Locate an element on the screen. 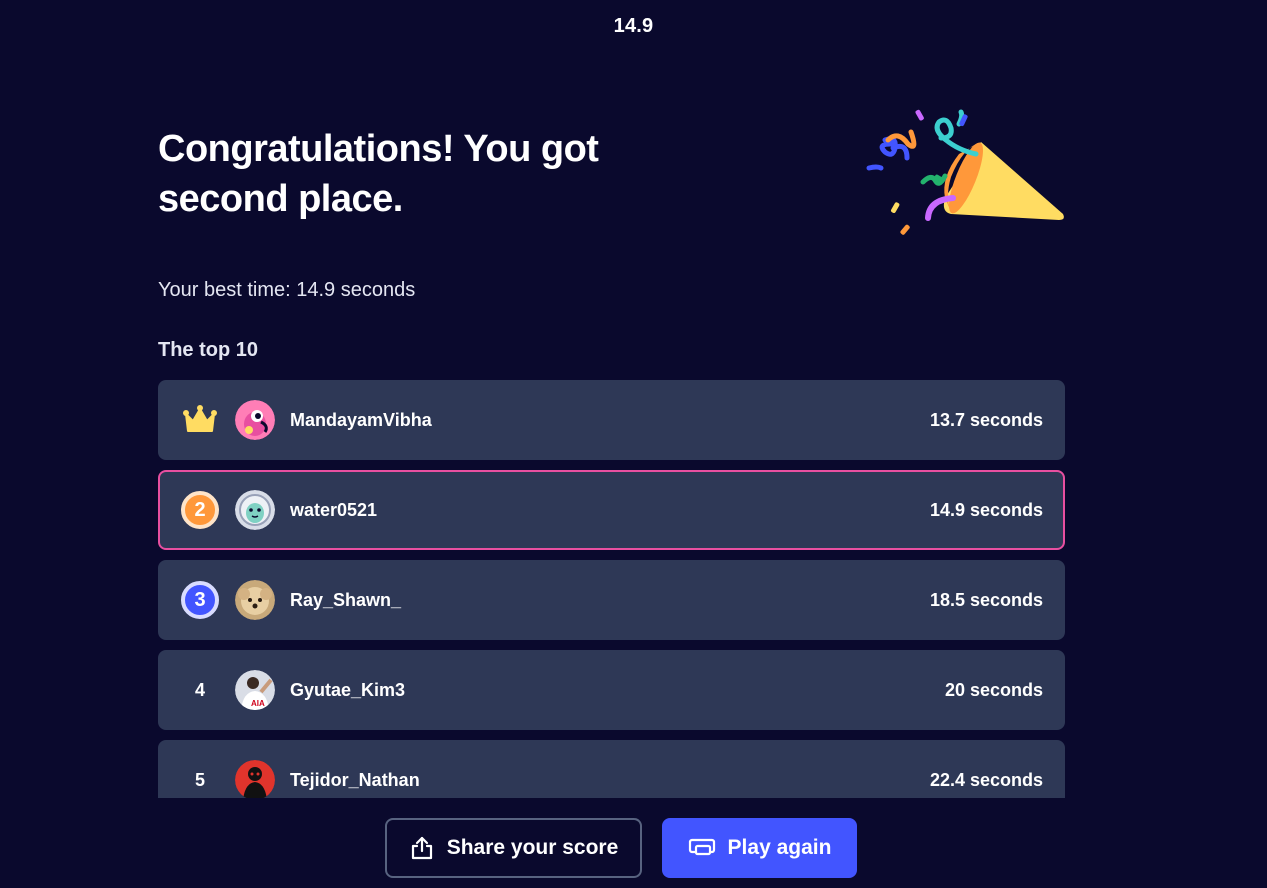  player-score: 22.4 seconds is located at coordinates (986, 779).